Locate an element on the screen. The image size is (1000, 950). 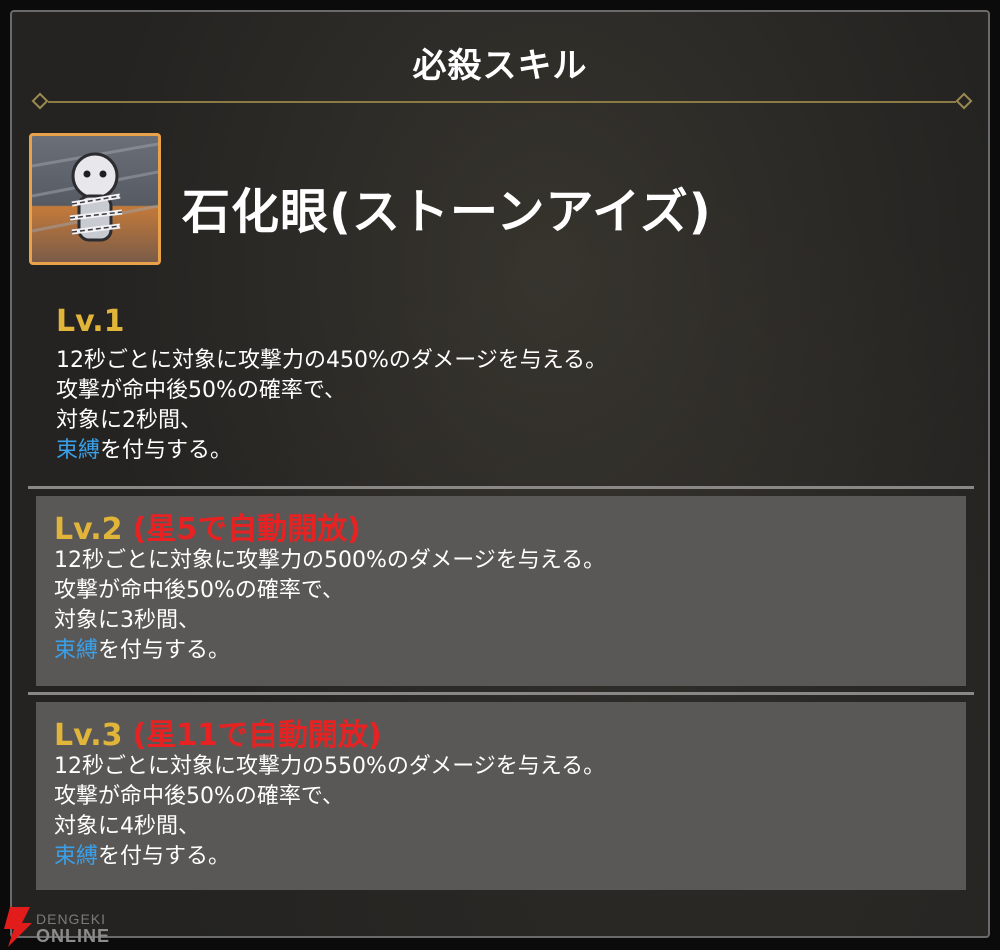
title-divider is located at coordinates (502, 101).